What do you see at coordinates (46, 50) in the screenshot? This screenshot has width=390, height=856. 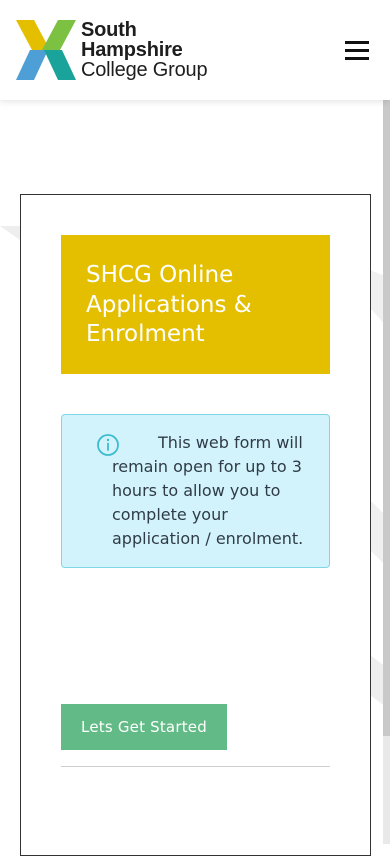 I see `college-logo-icon` at bounding box center [46, 50].